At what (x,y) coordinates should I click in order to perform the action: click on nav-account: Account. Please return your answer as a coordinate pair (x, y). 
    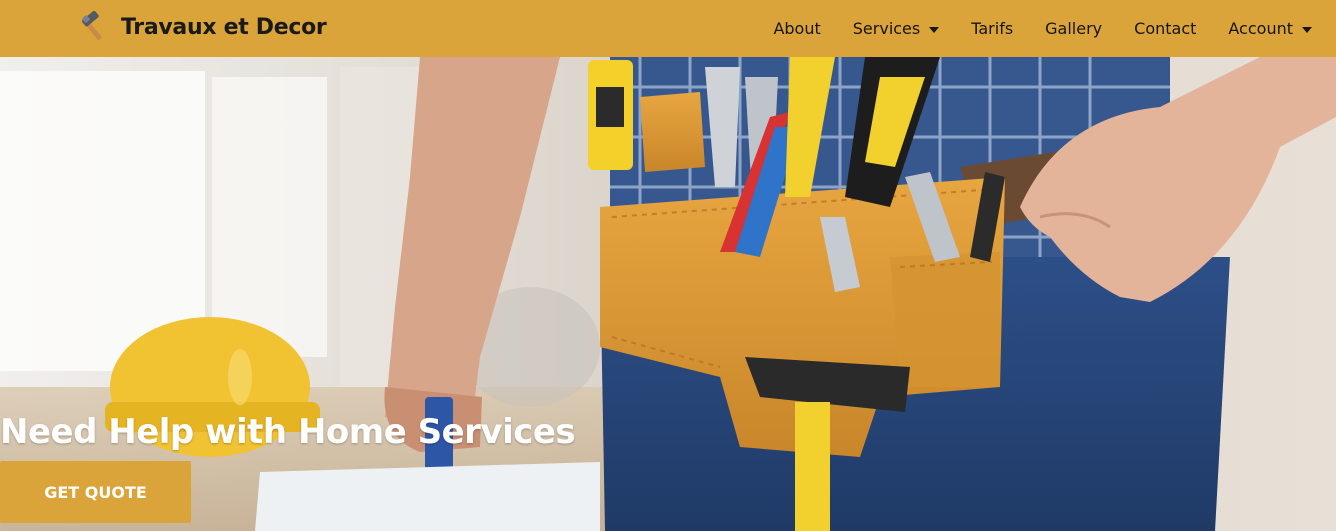
    Looking at the image, I should click on (1270, 28).